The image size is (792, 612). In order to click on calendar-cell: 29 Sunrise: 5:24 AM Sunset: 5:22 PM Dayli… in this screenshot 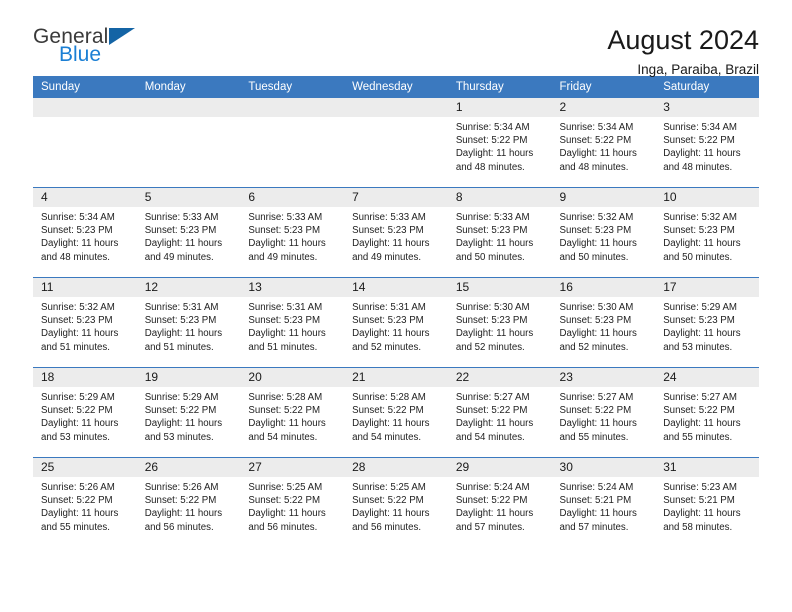, I will do `click(499, 502)`.